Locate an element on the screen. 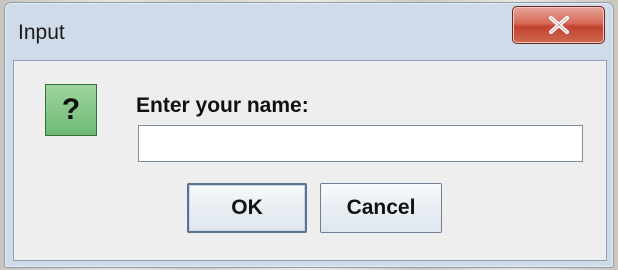 The height and width of the screenshot is (270, 618). cancel-button: Cancel is located at coordinates (381, 208).